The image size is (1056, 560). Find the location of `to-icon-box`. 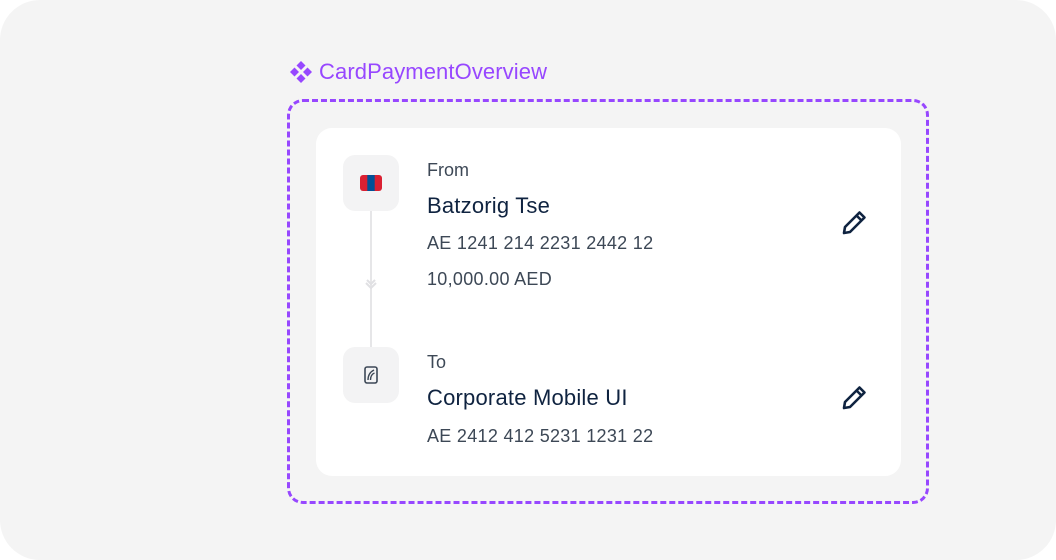

to-icon-box is located at coordinates (371, 375).